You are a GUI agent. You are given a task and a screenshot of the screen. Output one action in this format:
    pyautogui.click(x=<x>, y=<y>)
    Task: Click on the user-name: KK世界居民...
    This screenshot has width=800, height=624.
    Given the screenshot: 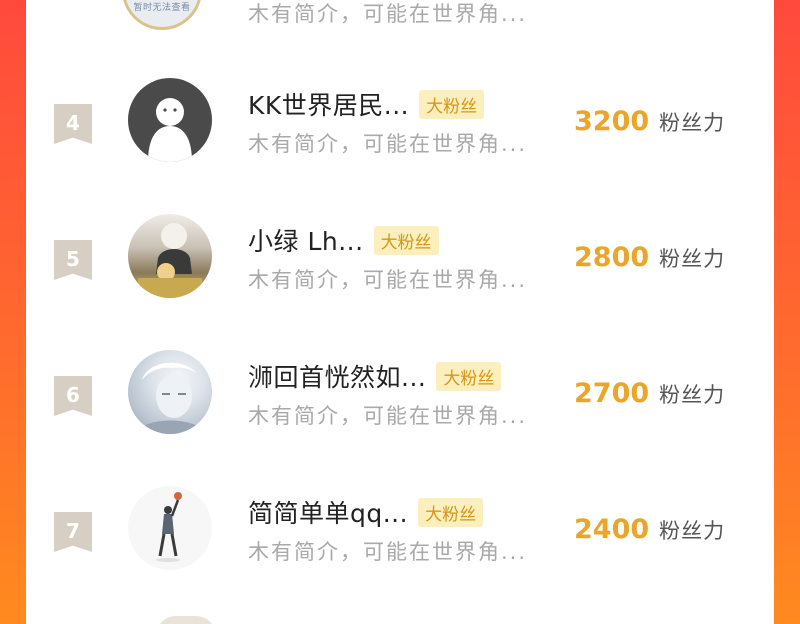 What is the action you would take?
    pyautogui.click(x=328, y=104)
    